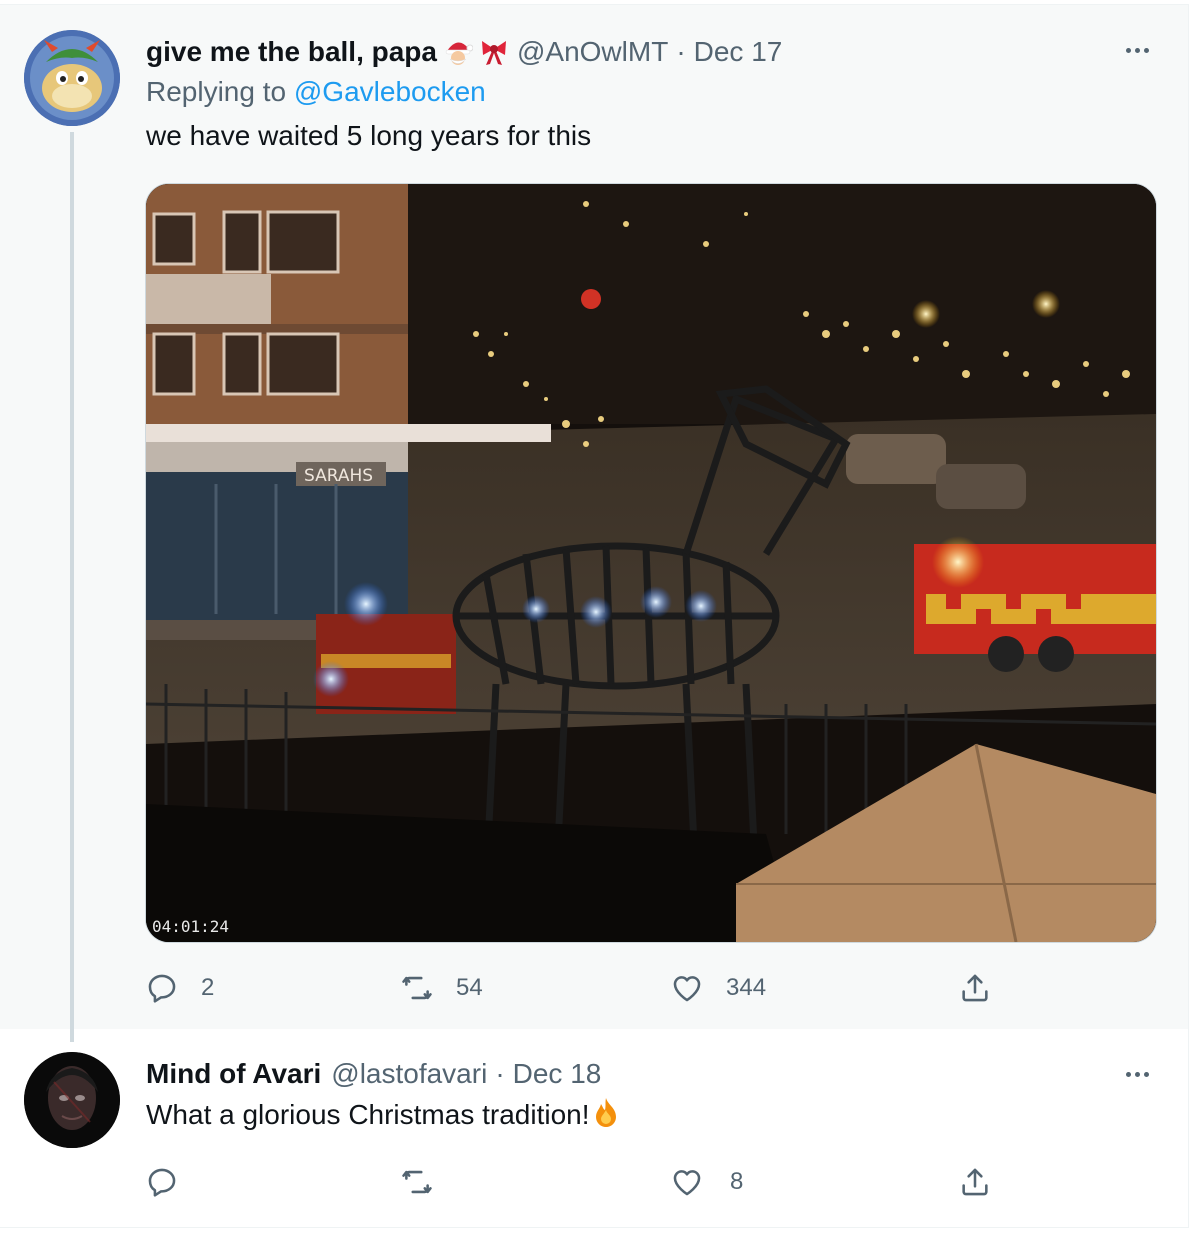 This screenshot has width=1204, height=1240. I want to click on tweet-date: Dec 18, so click(557, 1074).